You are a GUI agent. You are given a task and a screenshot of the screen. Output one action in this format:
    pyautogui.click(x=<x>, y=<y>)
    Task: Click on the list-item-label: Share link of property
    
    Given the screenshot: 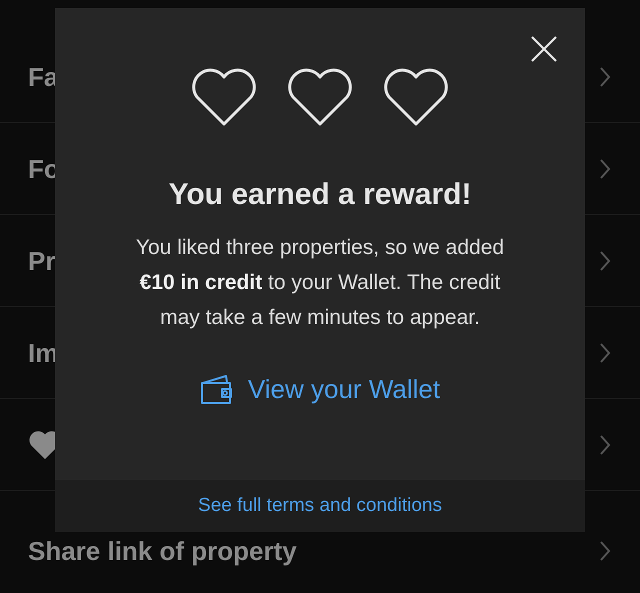 What is the action you would take?
    pyautogui.click(x=162, y=551)
    